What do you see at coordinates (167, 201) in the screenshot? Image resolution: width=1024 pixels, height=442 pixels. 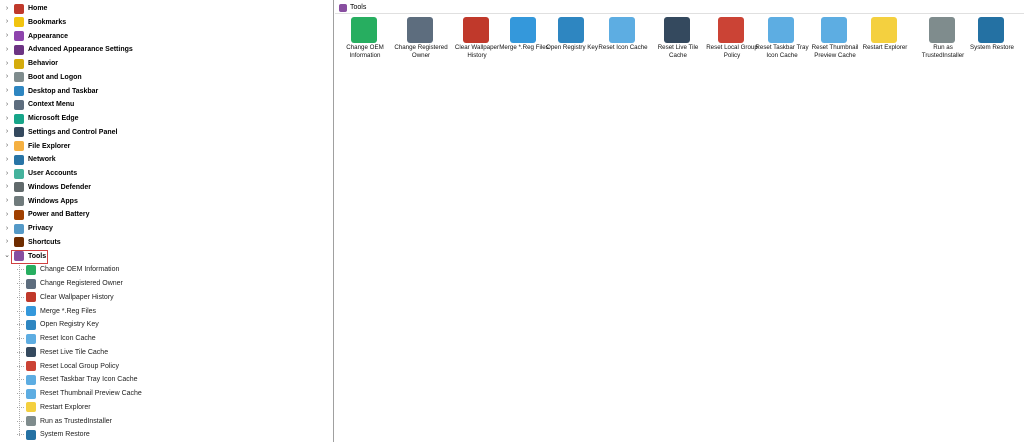 I see `tree-item-windows-apps: › Windows Apps` at bounding box center [167, 201].